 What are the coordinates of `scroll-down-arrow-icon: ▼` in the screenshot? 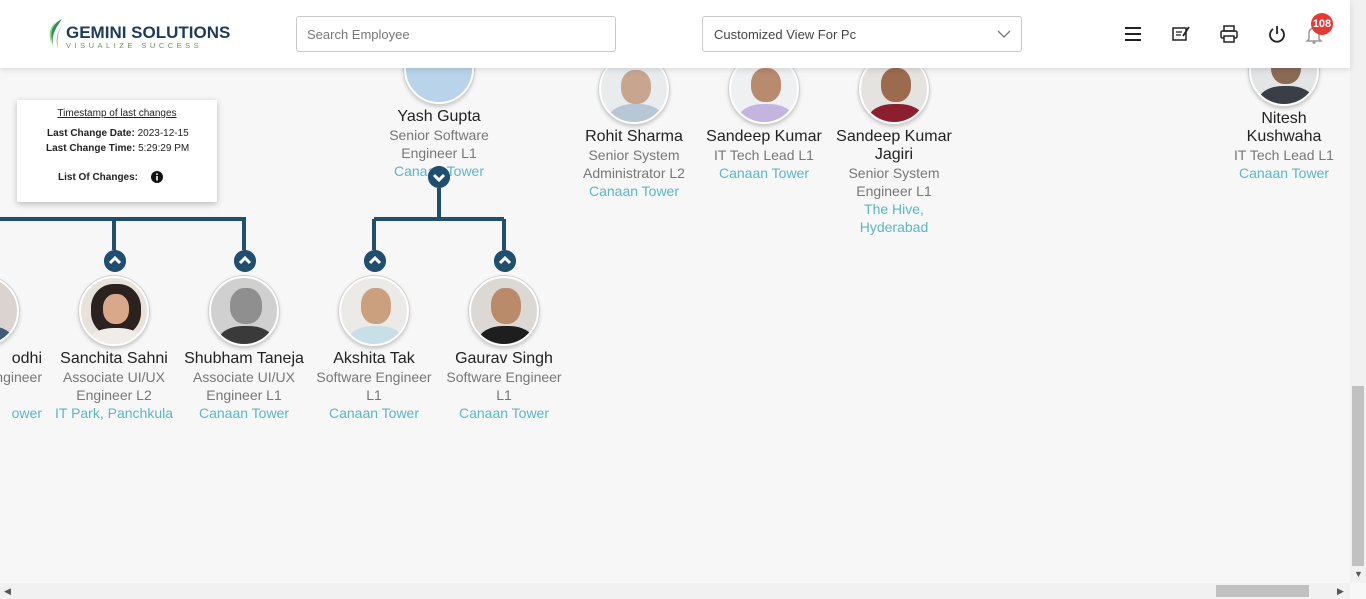 It's located at (1358, 574).